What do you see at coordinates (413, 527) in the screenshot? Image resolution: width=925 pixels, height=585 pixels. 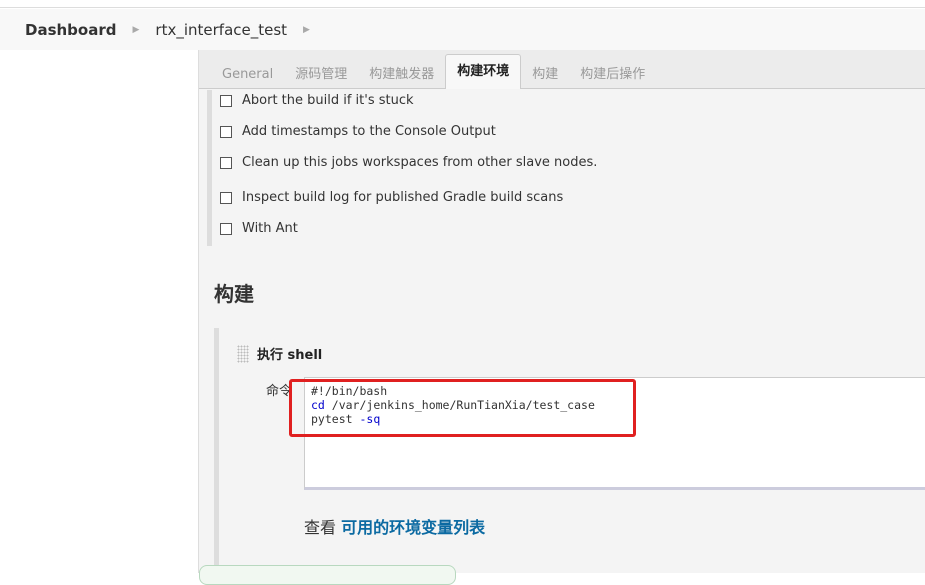 I see `env-vars-link: 可用的环境变量列表` at bounding box center [413, 527].